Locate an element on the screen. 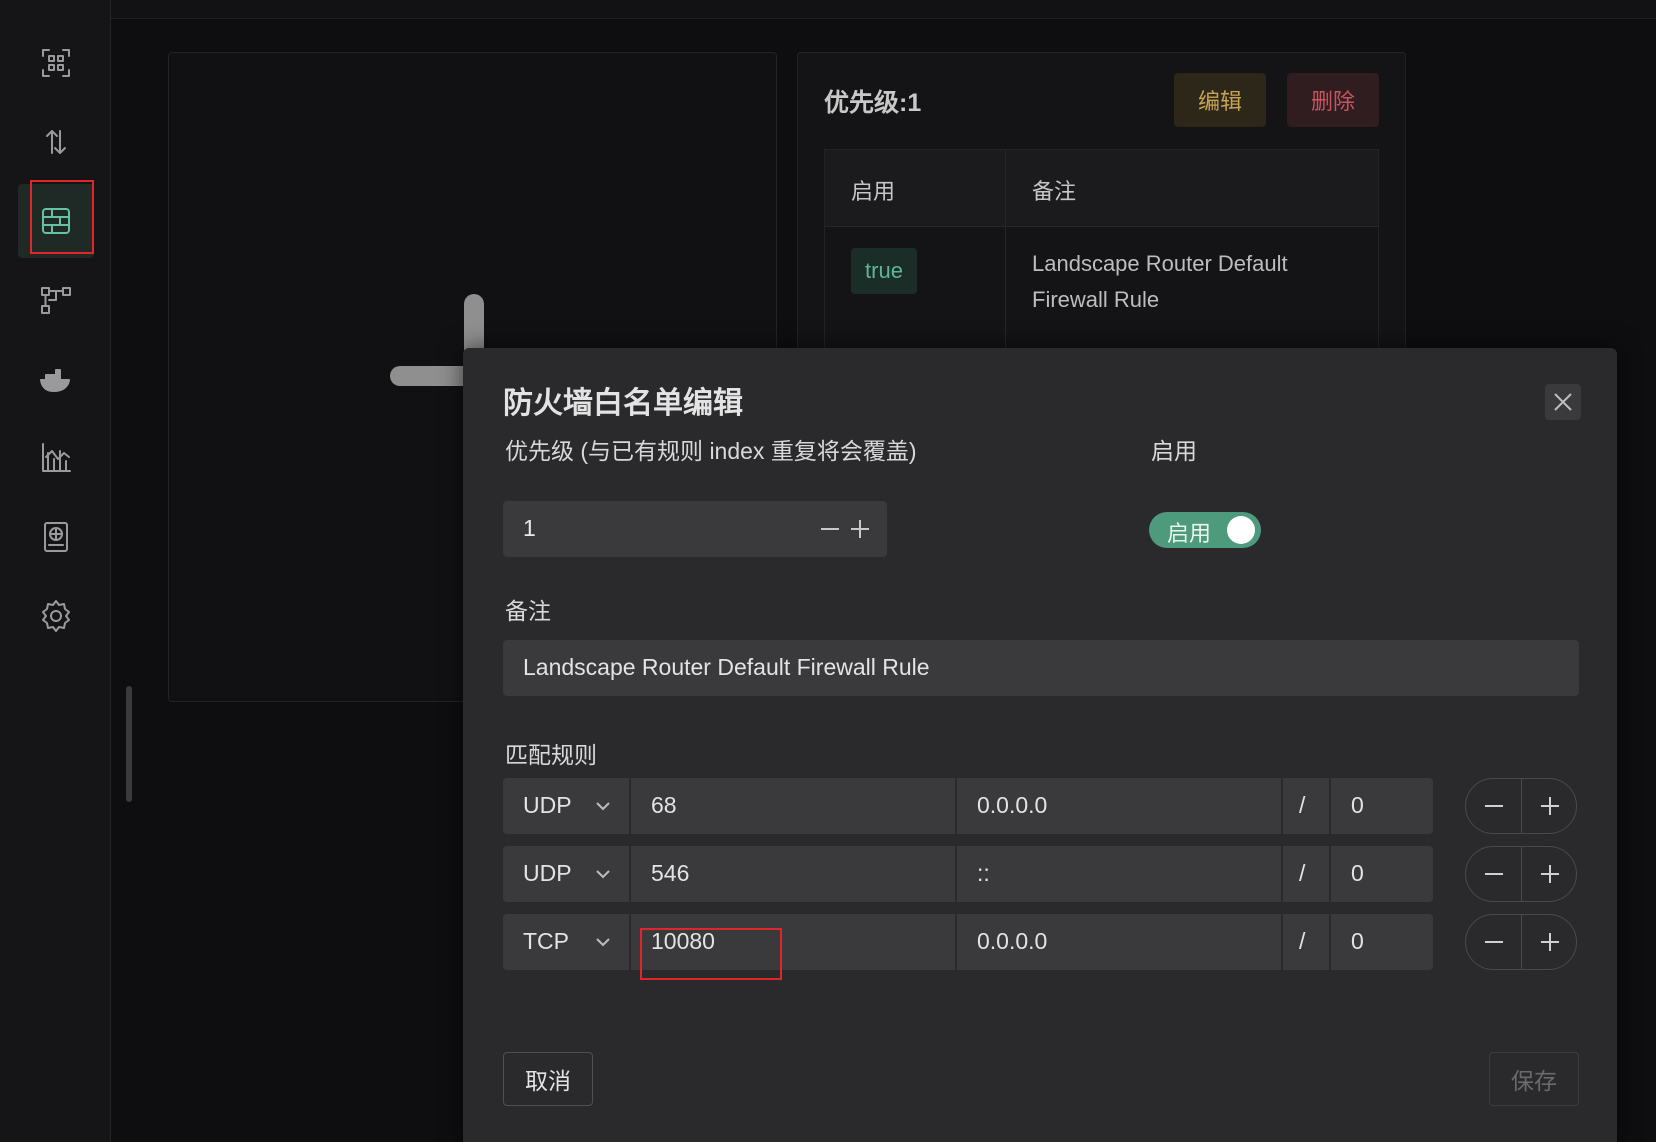 This screenshot has height=1142, width=1656. enable-toggle: 启用 is located at coordinates (1205, 530).